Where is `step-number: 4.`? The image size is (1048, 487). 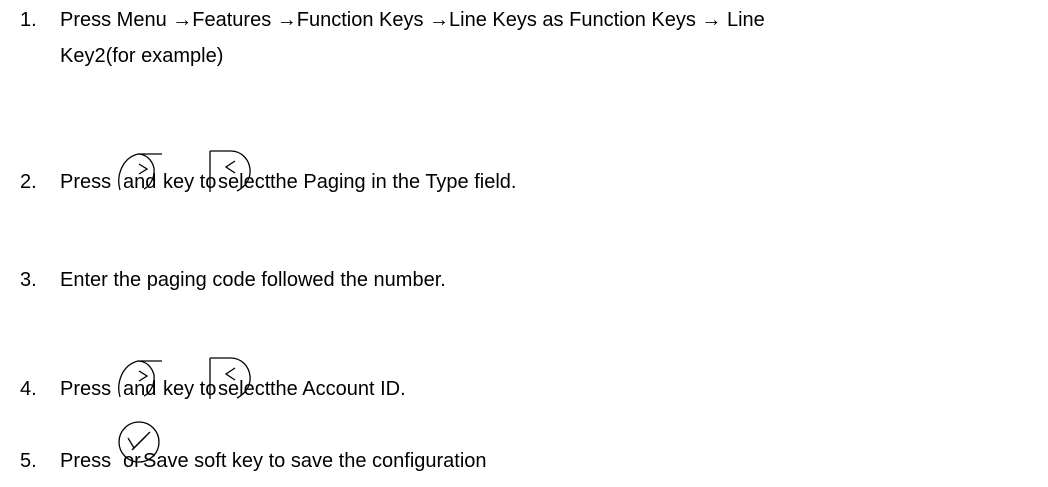 step-number: 4. is located at coordinates (28, 389).